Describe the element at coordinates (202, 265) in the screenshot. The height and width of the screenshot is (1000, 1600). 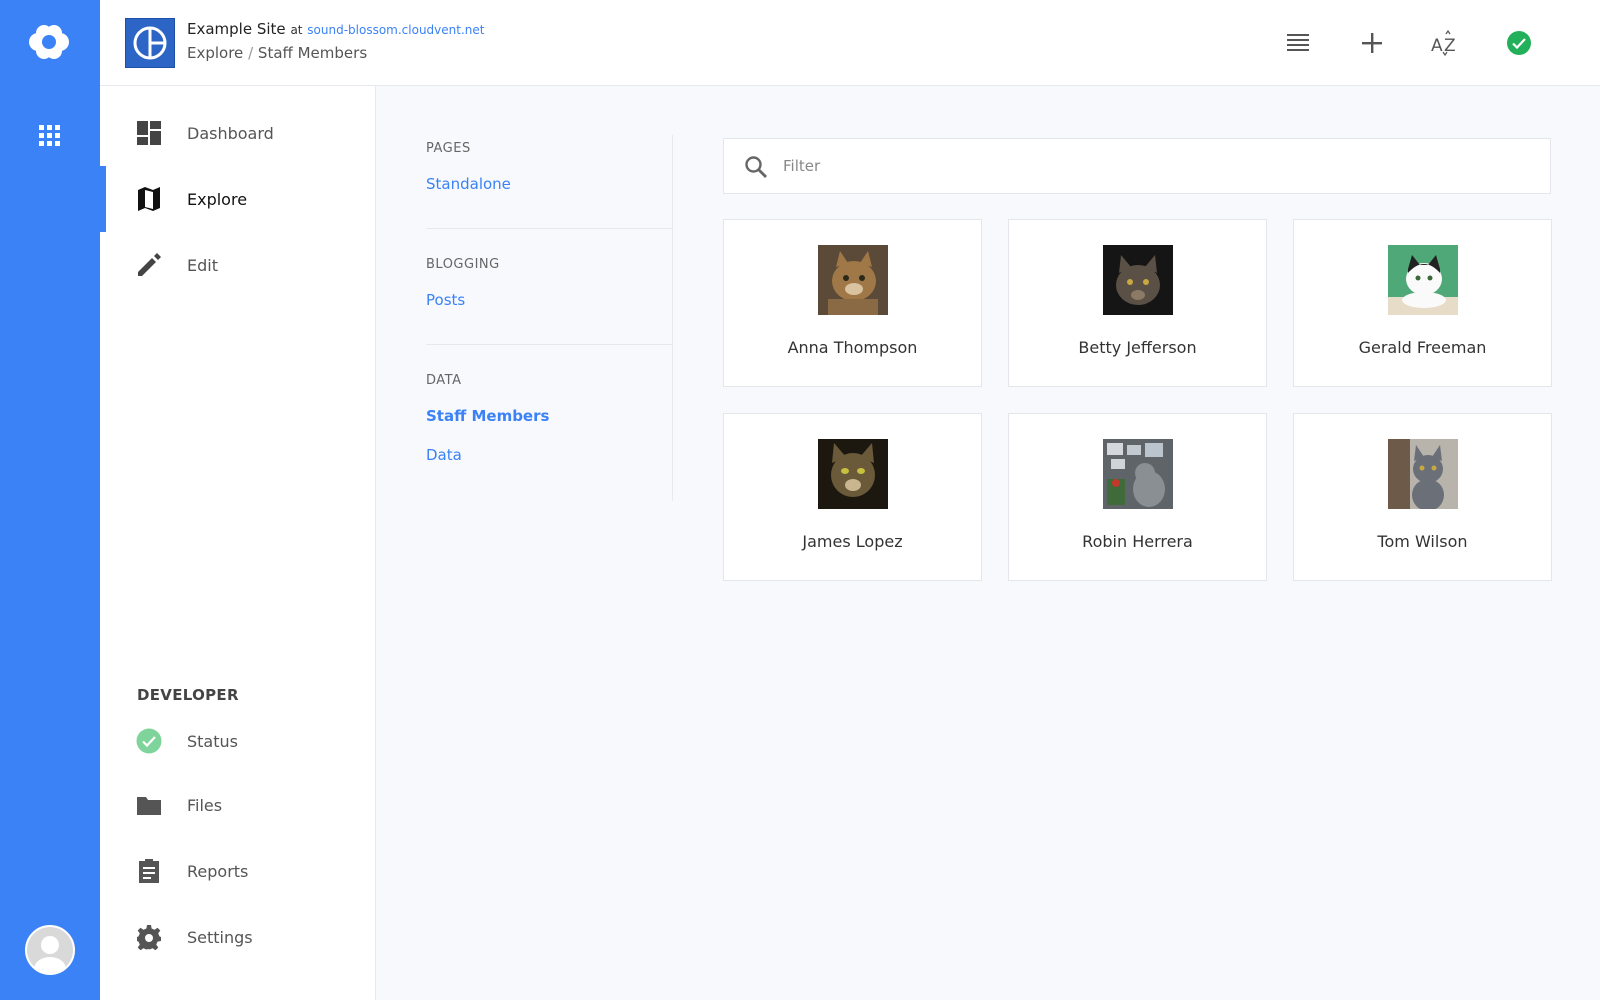
I see `sidebar-item-label: Edit` at that location.